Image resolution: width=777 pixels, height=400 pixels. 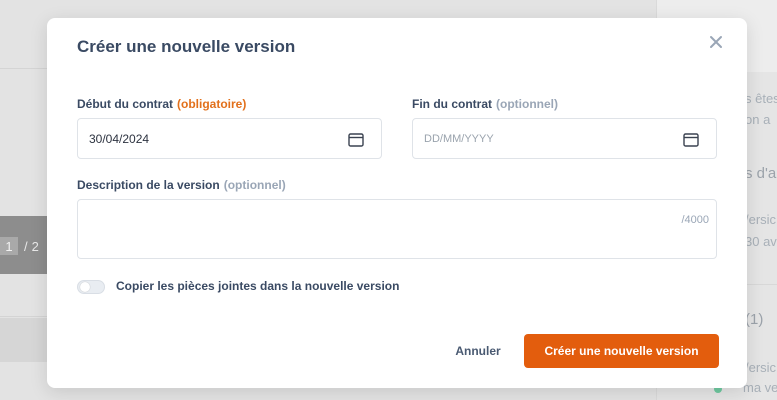 What do you see at coordinates (119, 139) in the screenshot?
I see `start-date-value: 30/04/2024` at bounding box center [119, 139].